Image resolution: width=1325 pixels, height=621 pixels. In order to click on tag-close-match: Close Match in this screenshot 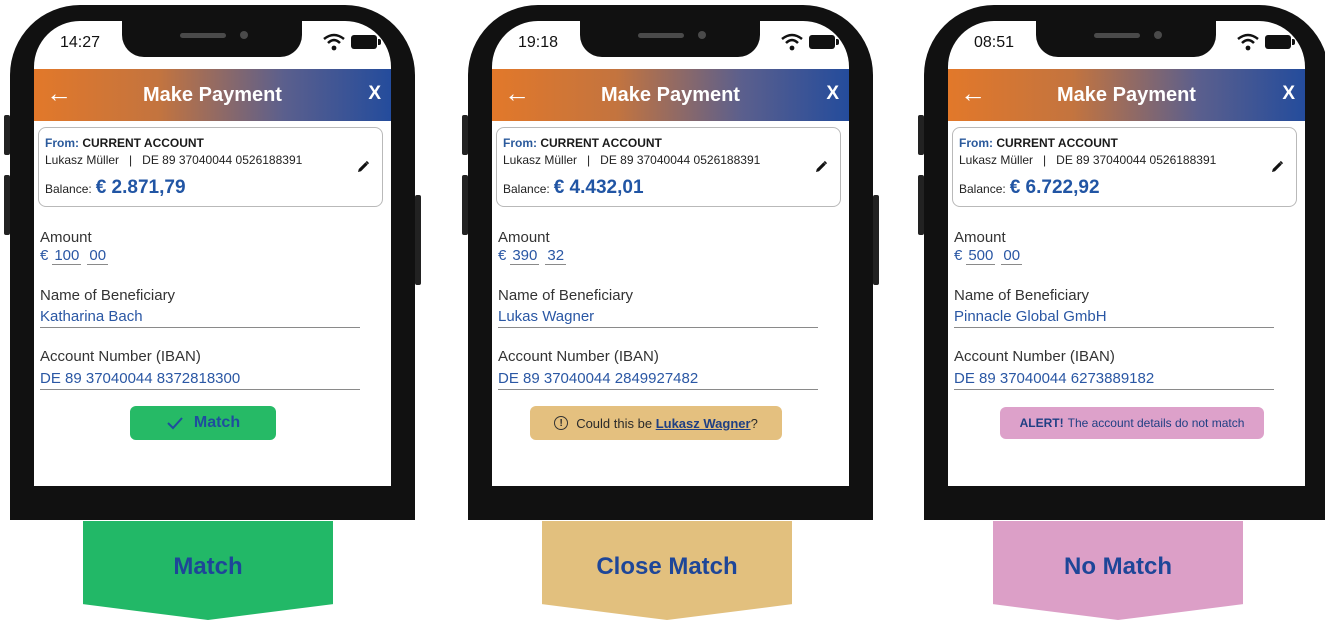, I will do `click(667, 570)`.